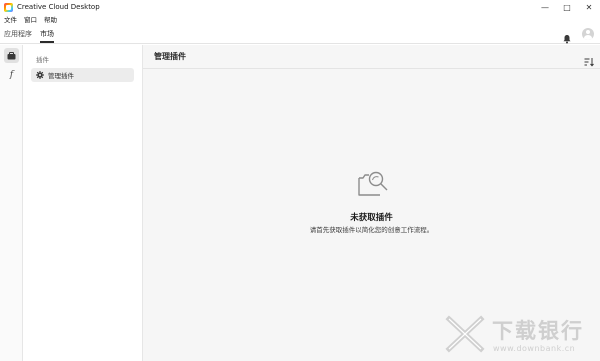 The height and width of the screenshot is (361, 600). What do you see at coordinates (300, 34) in the screenshot?
I see `top-navigation: 应用程序 市场` at bounding box center [300, 34].